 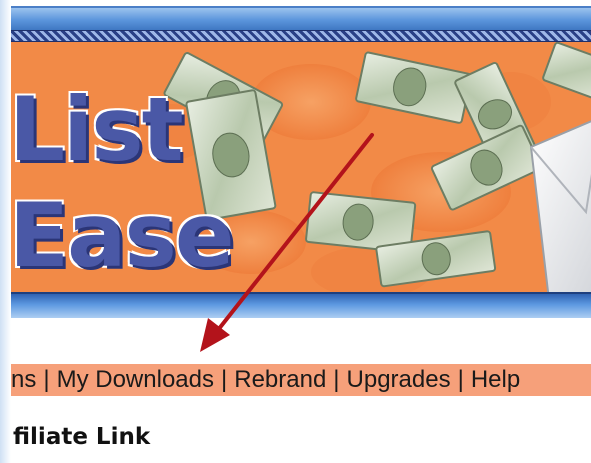 I want to click on nav-link-help: Help, so click(x=495, y=379).